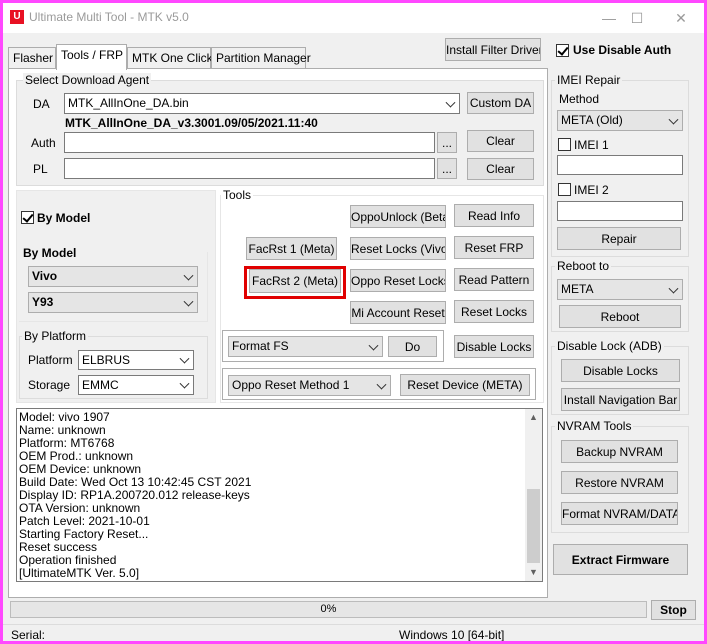  I want to click on imei-method-select: META (Old), so click(620, 120).